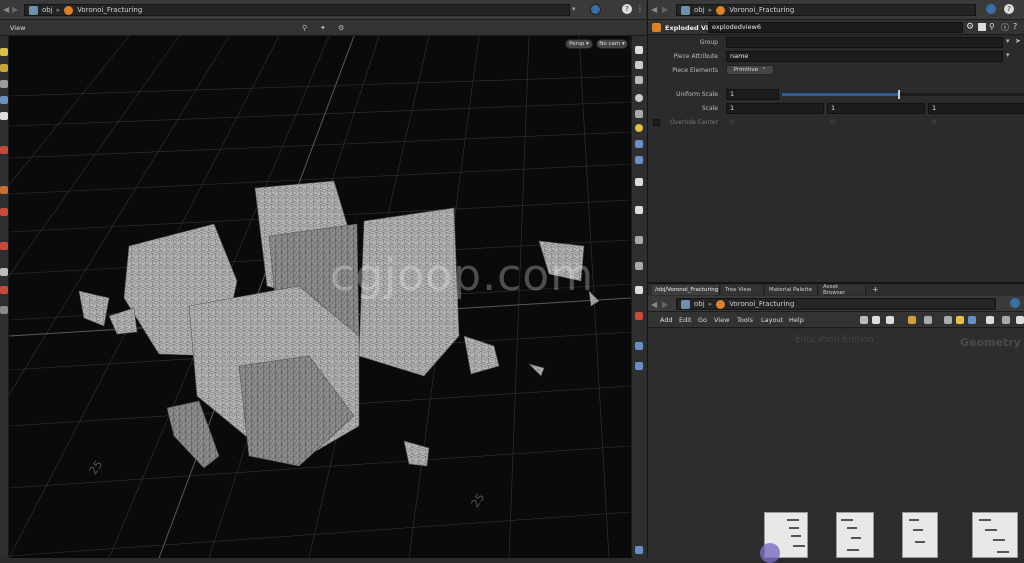  I want to click on brush-tool-icon, so click(4, 190).